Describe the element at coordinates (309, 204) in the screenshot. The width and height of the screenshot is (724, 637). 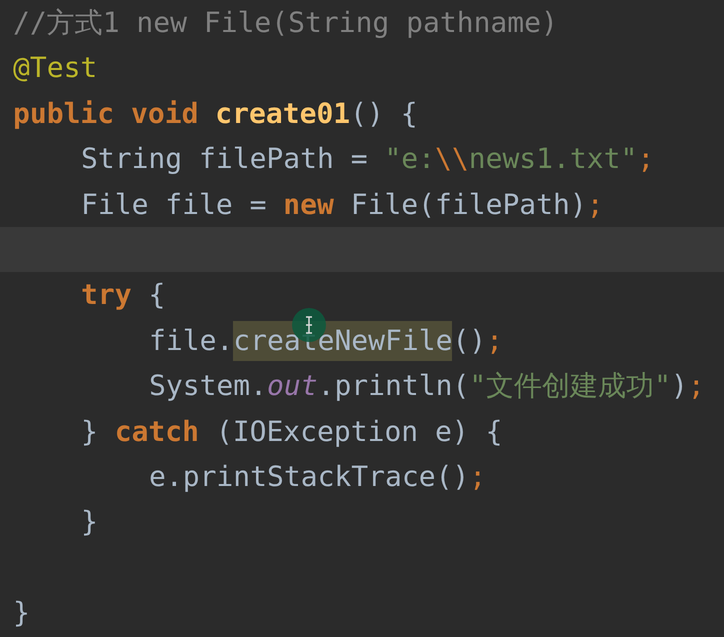
I see `keyword: new` at that location.